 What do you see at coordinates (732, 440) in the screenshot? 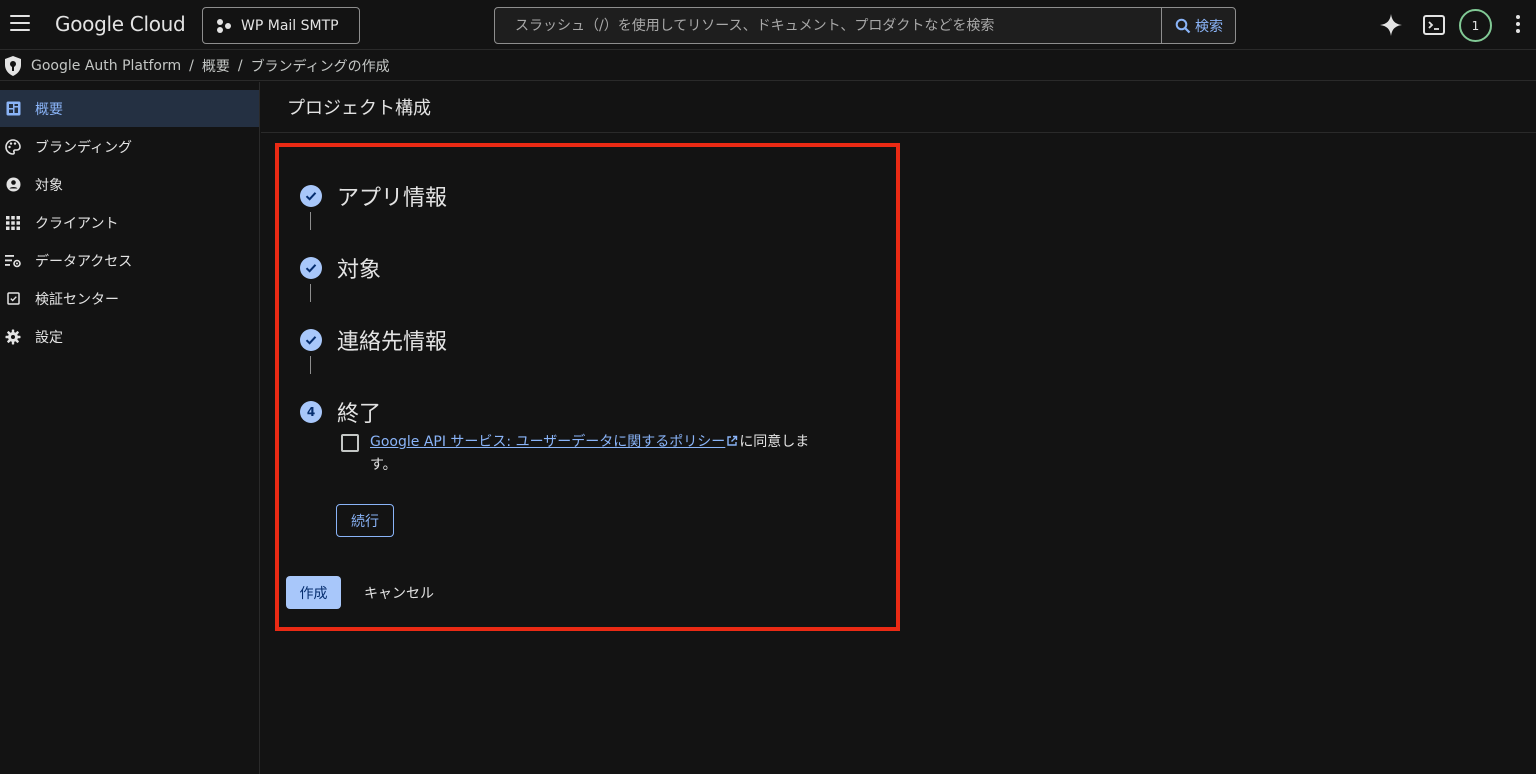
I see `open-in-new-icon` at bounding box center [732, 440].